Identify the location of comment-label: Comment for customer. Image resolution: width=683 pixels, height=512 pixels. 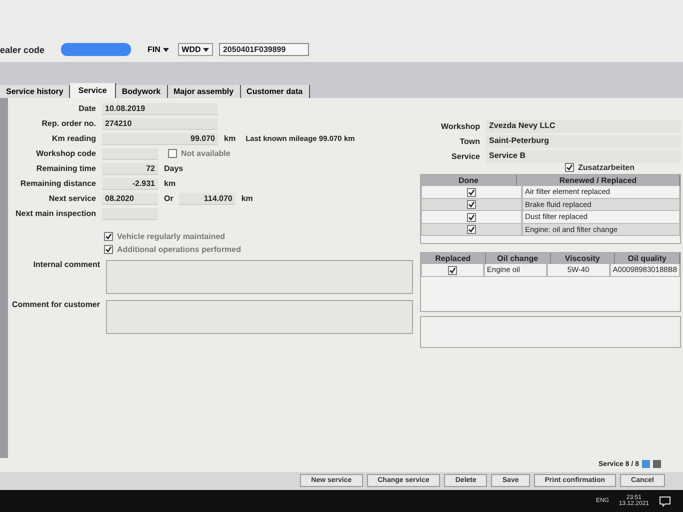
(55, 305).